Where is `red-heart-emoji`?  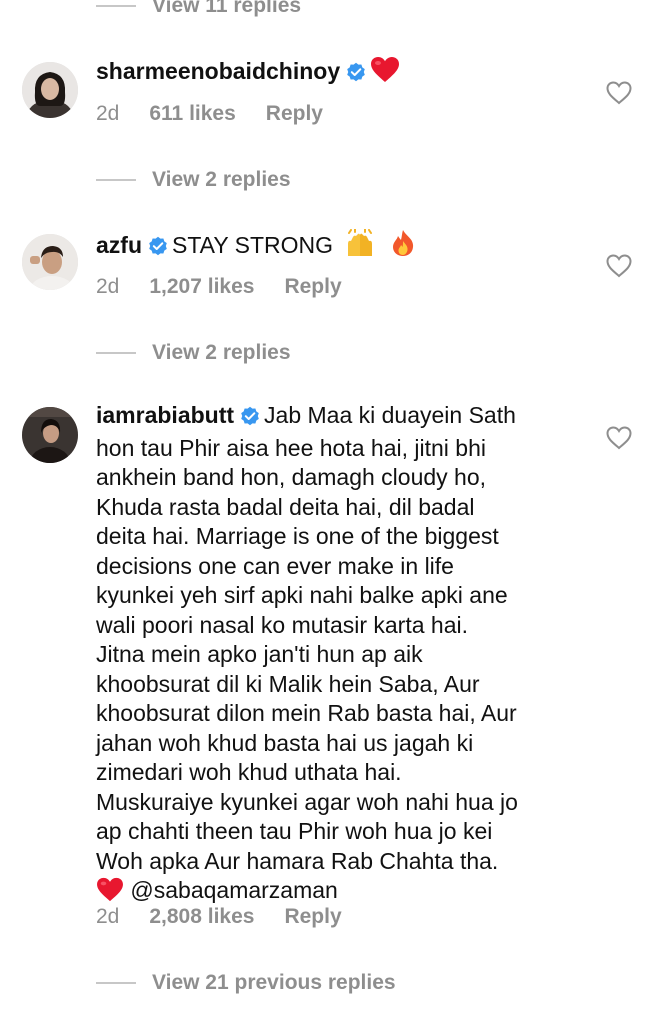 red-heart-emoji is located at coordinates (385, 73).